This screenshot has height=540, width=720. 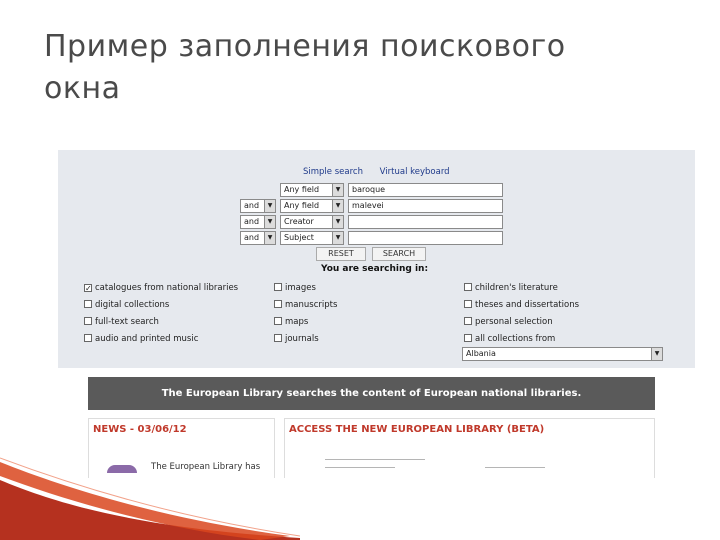 What do you see at coordinates (88, 288) in the screenshot?
I see `checkbox-checked-icon: ✓` at bounding box center [88, 288].